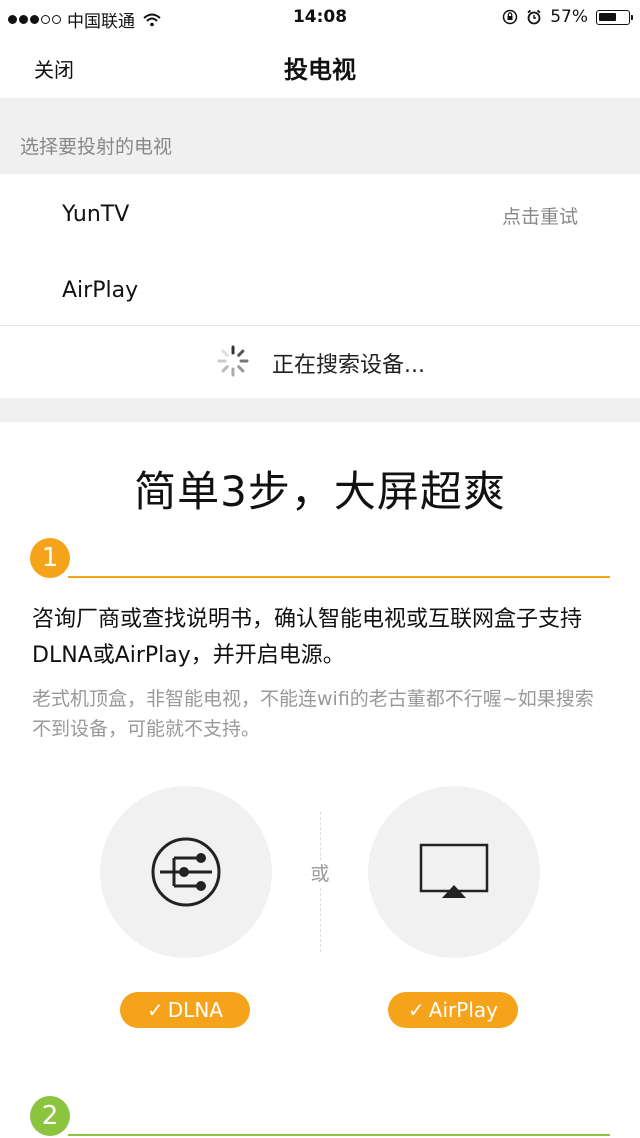 The image size is (640, 1138). I want to click on device-section-label: 选择要投射的电视, so click(96, 147).